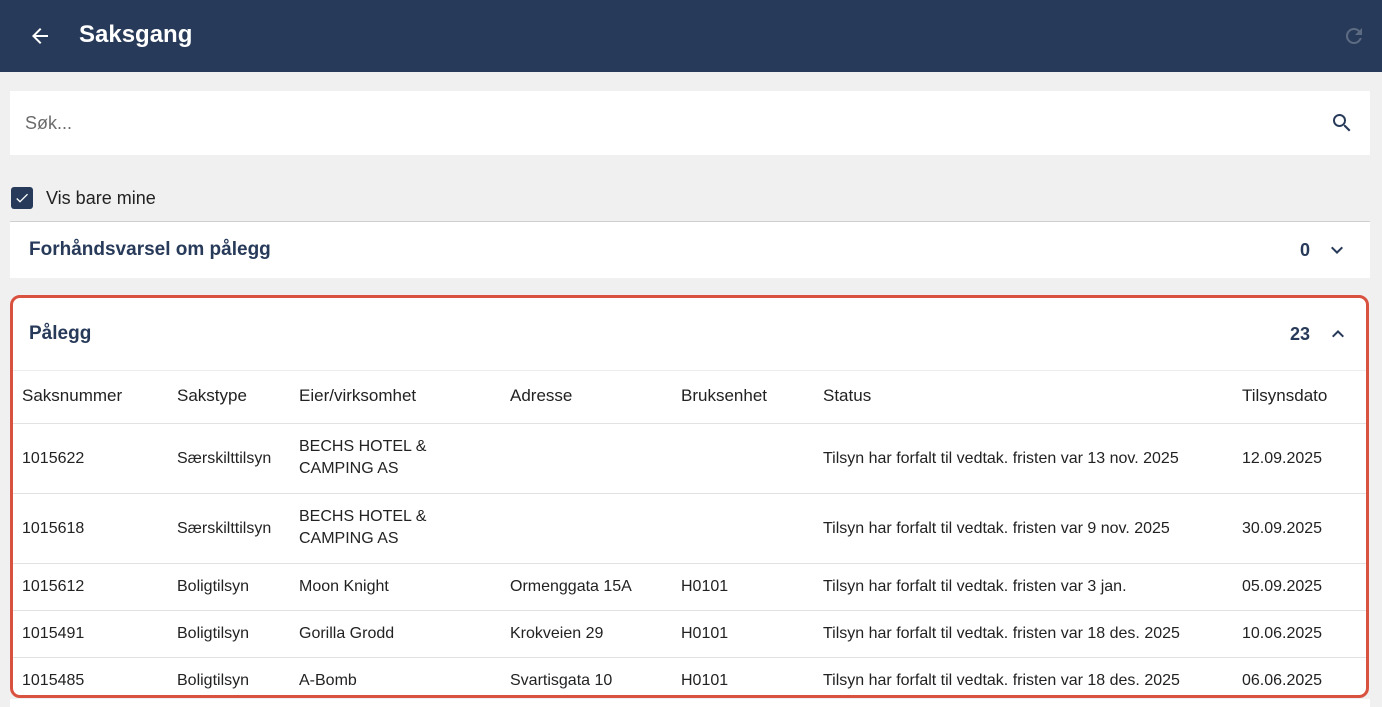 The width and height of the screenshot is (1382, 707). I want to click on column-header-sakstype: Sakstype, so click(212, 396).